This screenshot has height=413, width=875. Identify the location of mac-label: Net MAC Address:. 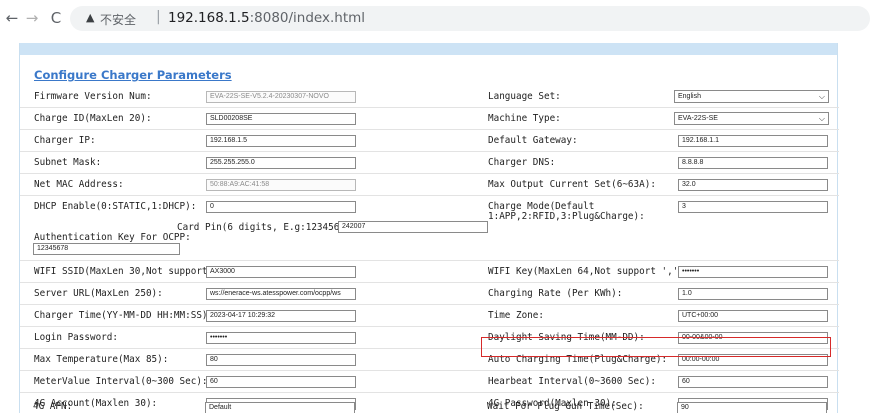
(79, 184).